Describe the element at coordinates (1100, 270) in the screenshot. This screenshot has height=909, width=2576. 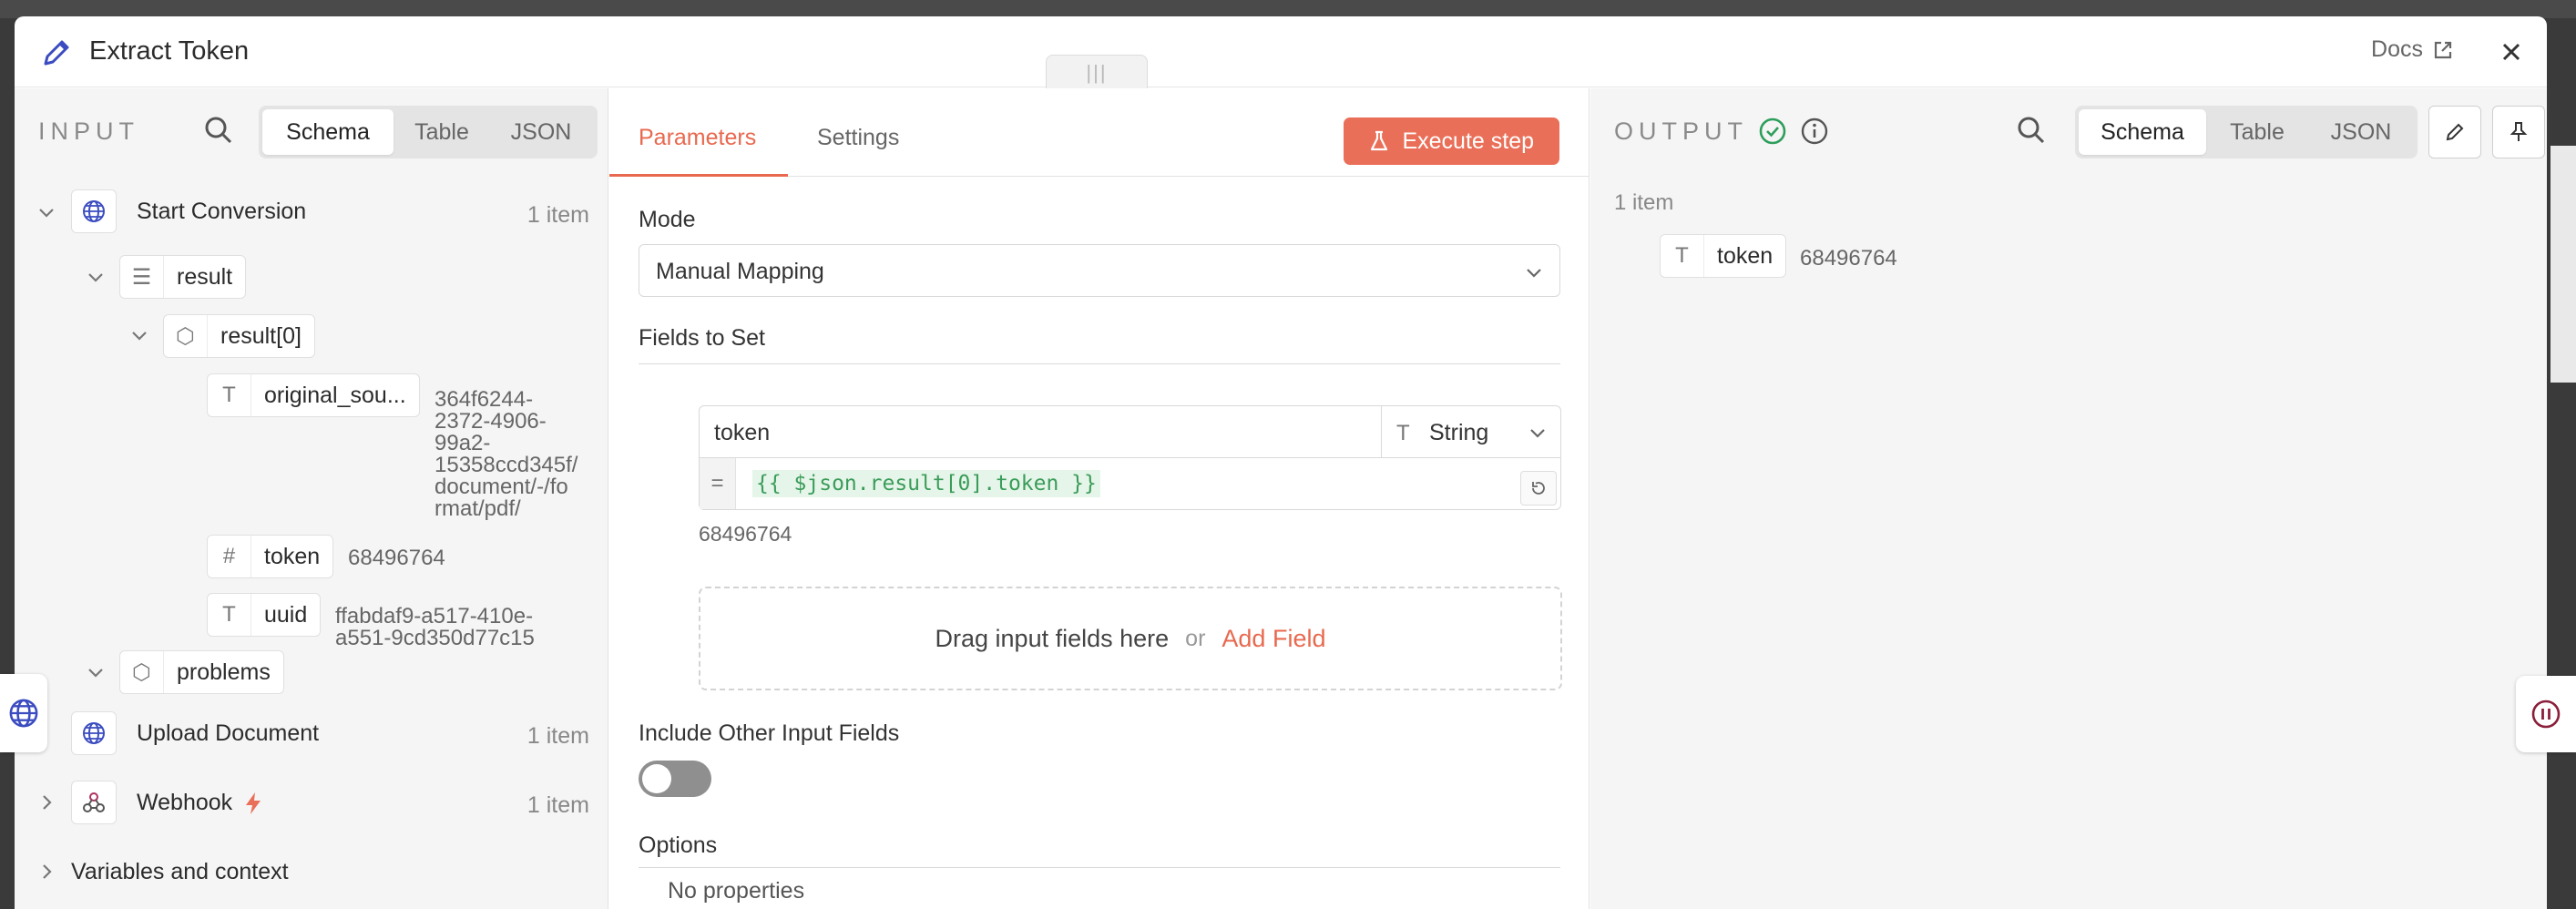
I see `mode-select: Manual Mapping` at that location.